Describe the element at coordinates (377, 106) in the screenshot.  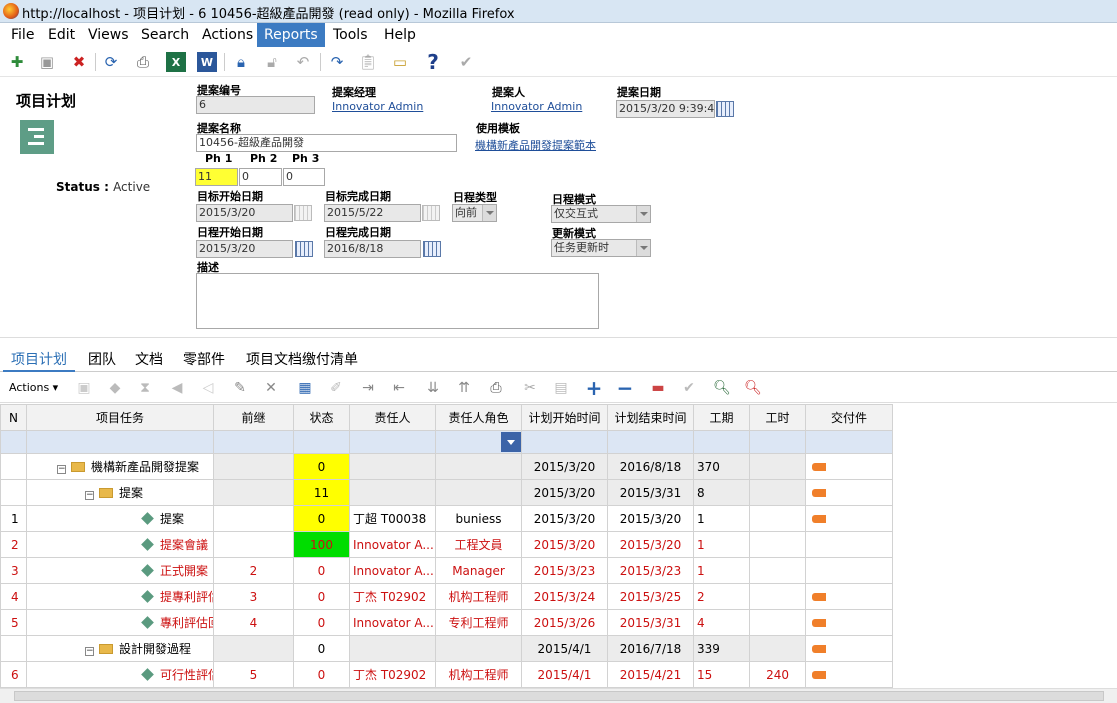
I see `manager-link: Innovator Admin` at that location.